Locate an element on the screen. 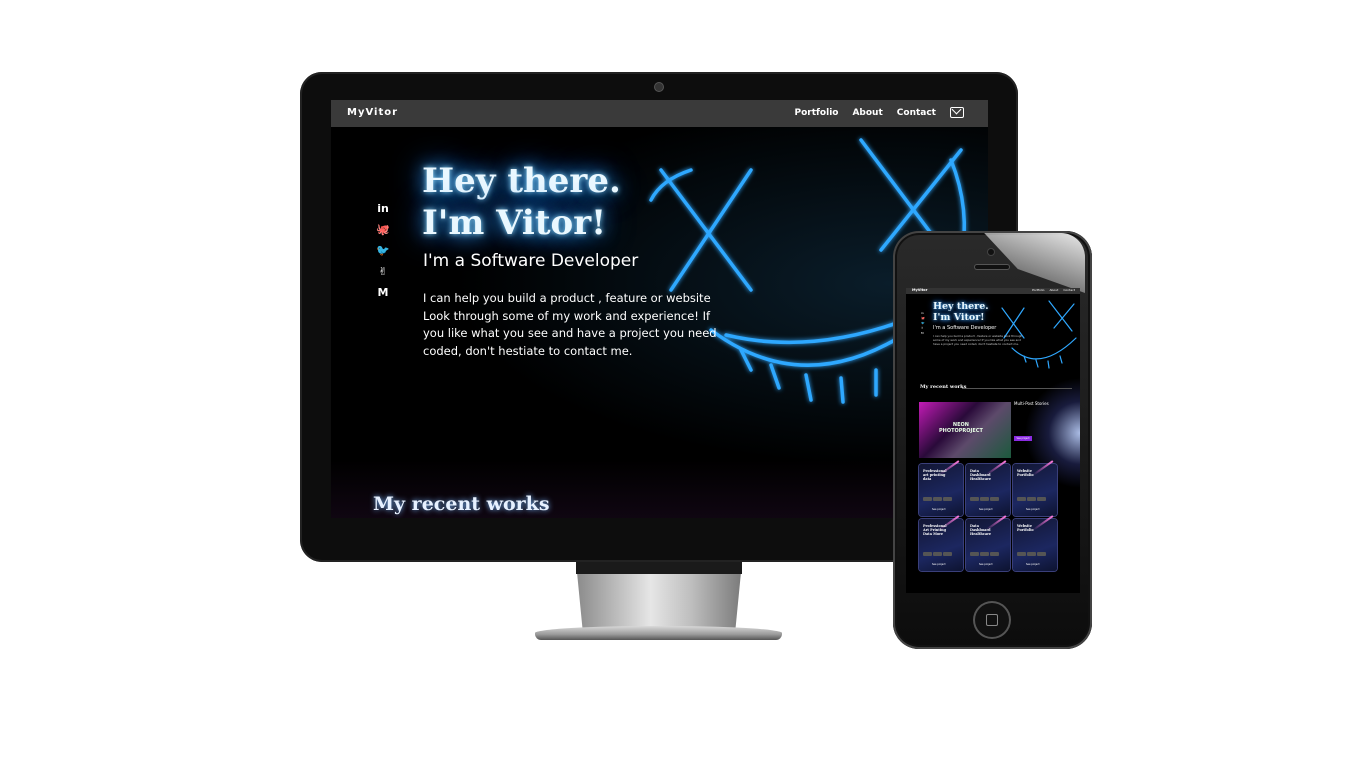 The image size is (1366, 768). phone-navbar: MyVitor Portfolio About Contact is located at coordinates (993, 291).